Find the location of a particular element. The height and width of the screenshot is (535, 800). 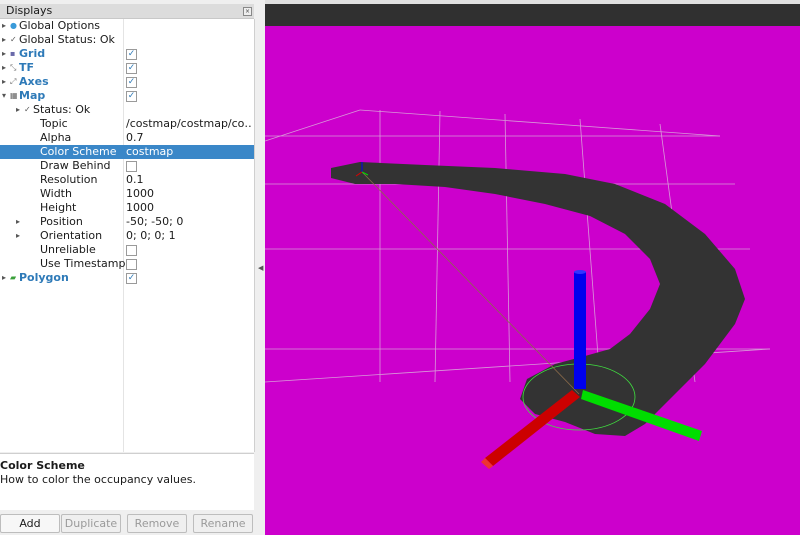

displays-panel-title: Displays is located at coordinates (29, 10).